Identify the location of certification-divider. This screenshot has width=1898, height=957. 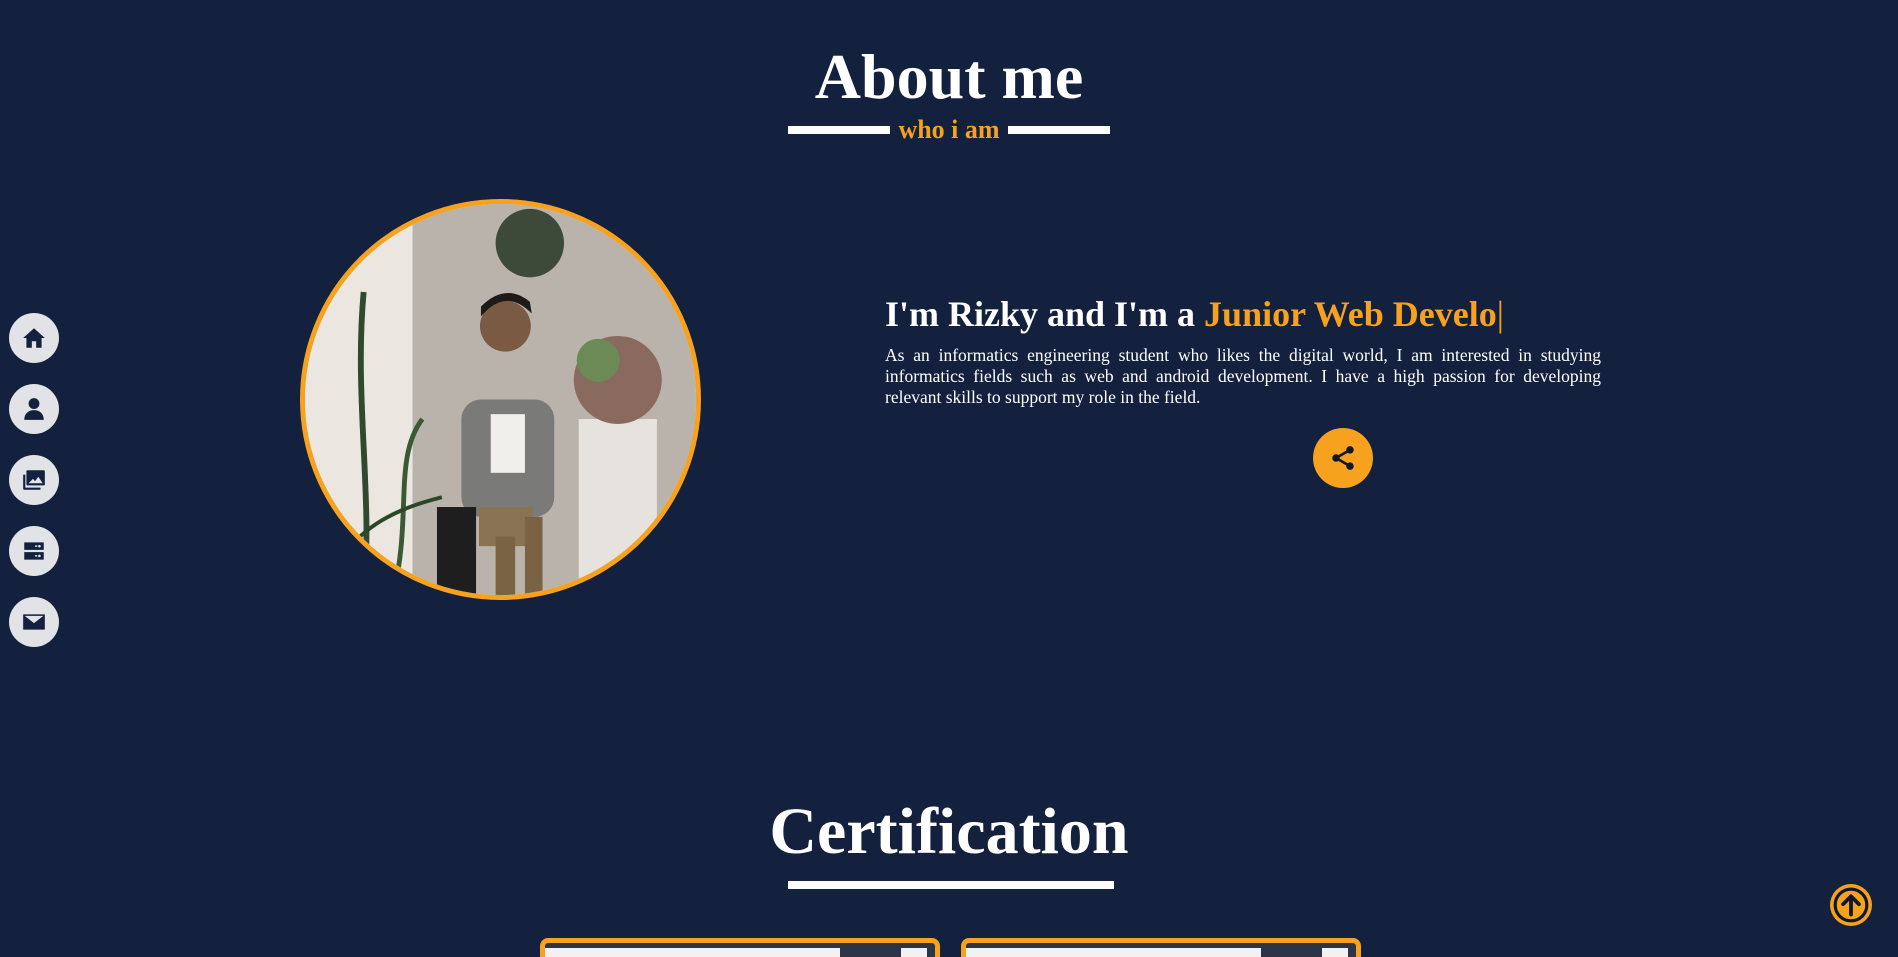
(951, 885).